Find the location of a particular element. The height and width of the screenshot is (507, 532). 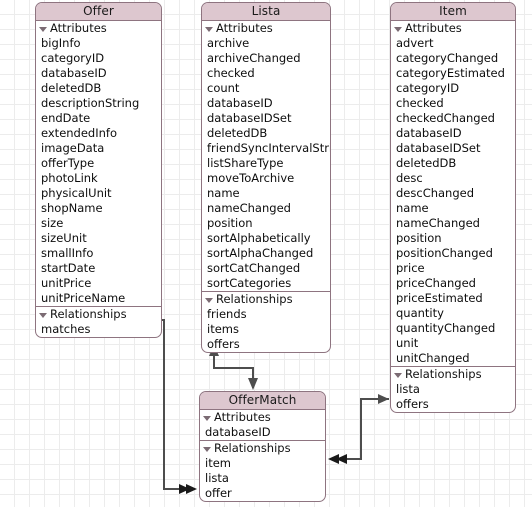

attribute-row: imageData is located at coordinates (98, 148).